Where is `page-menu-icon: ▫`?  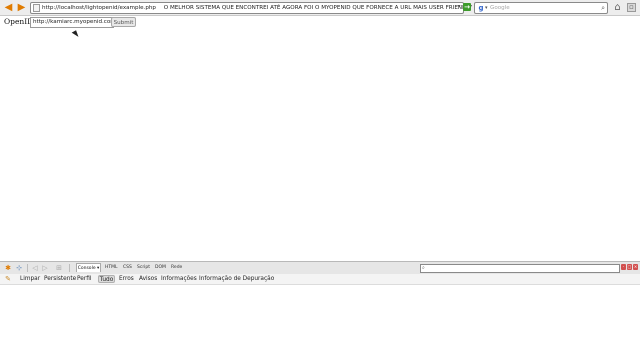
page-menu-icon: ▫ is located at coordinates (631, 7).